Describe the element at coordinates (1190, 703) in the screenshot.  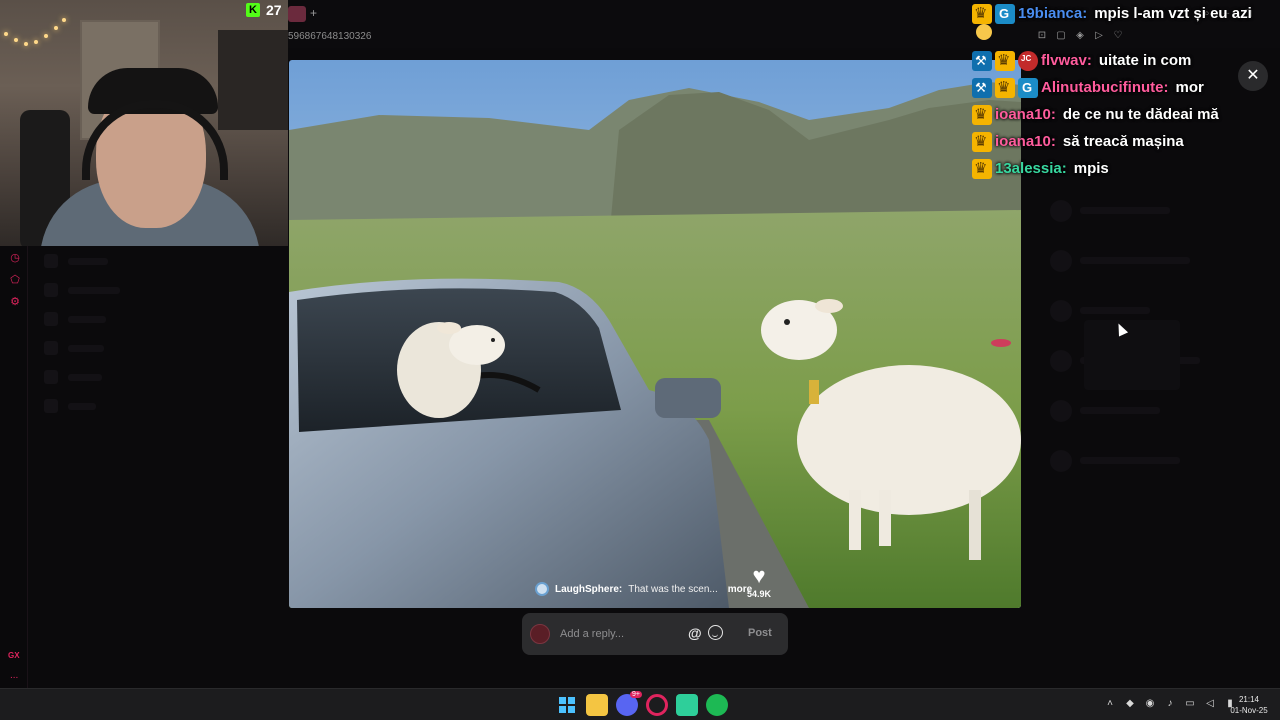
I see `display-icon: ▭` at that location.